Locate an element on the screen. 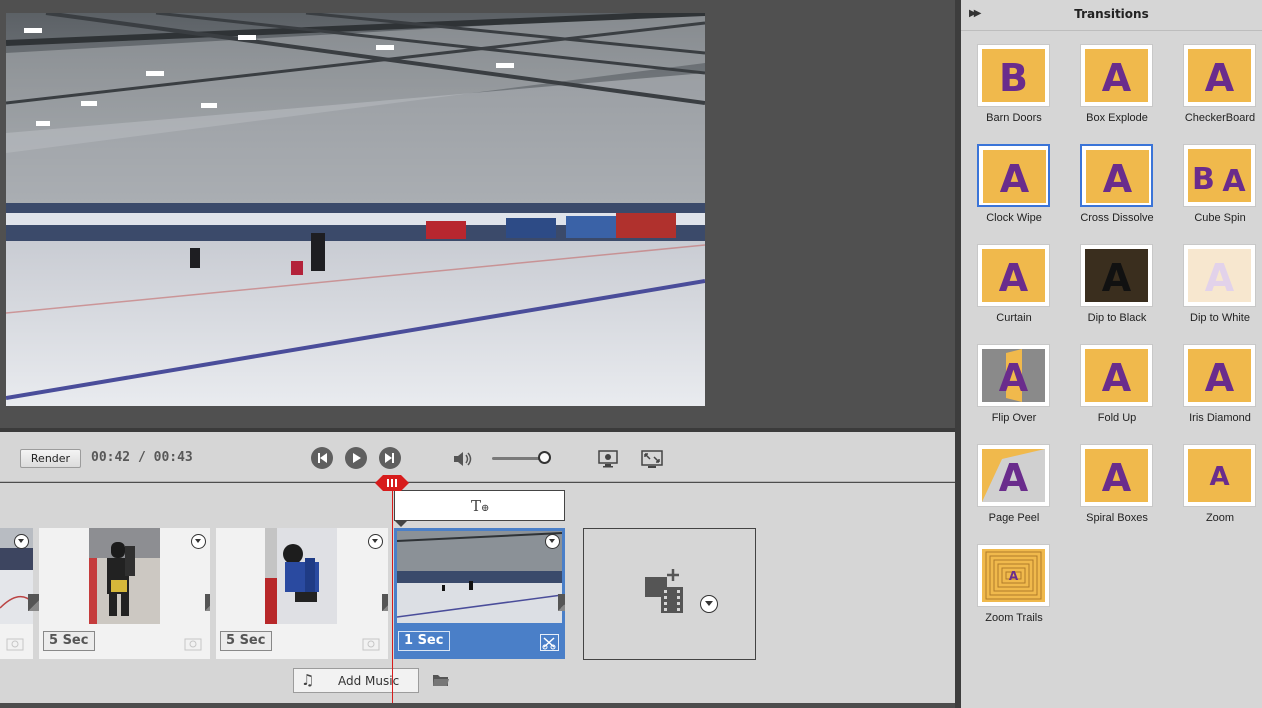 This screenshot has width=1262, height=708. box-explode-icon: A is located at coordinates (1116, 75).